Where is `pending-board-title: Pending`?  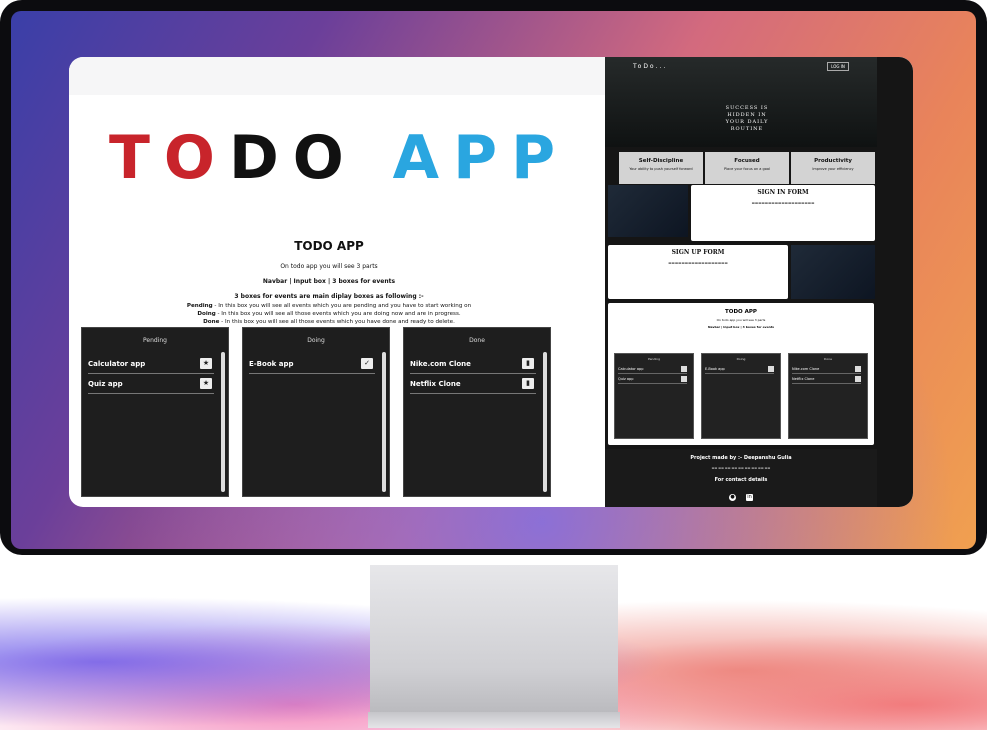 pending-board-title: Pending is located at coordinates (155, 340).